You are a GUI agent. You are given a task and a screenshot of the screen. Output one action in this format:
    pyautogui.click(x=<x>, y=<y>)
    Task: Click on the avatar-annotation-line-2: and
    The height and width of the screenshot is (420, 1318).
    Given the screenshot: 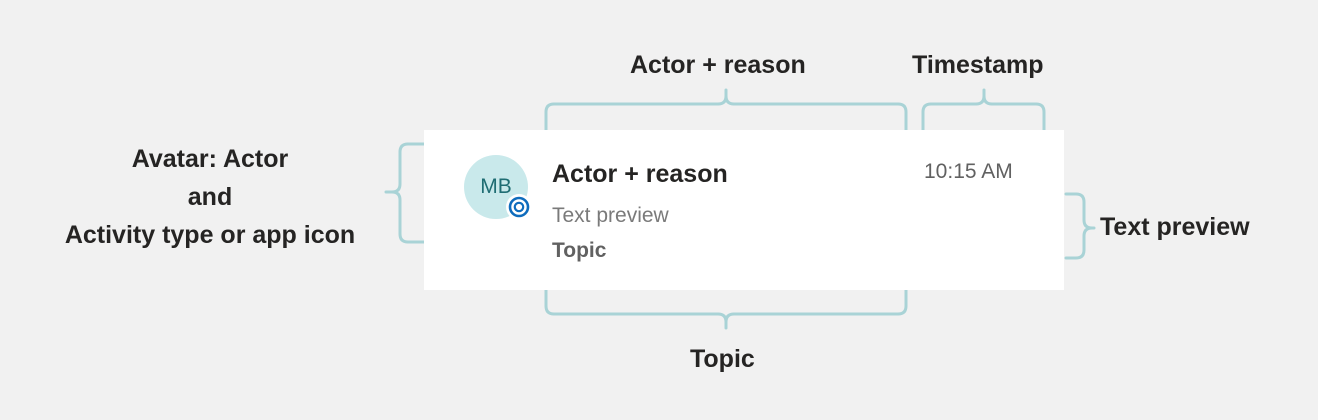 What is the action you would take?
    pyautogui.click(x=210, y=197)
    